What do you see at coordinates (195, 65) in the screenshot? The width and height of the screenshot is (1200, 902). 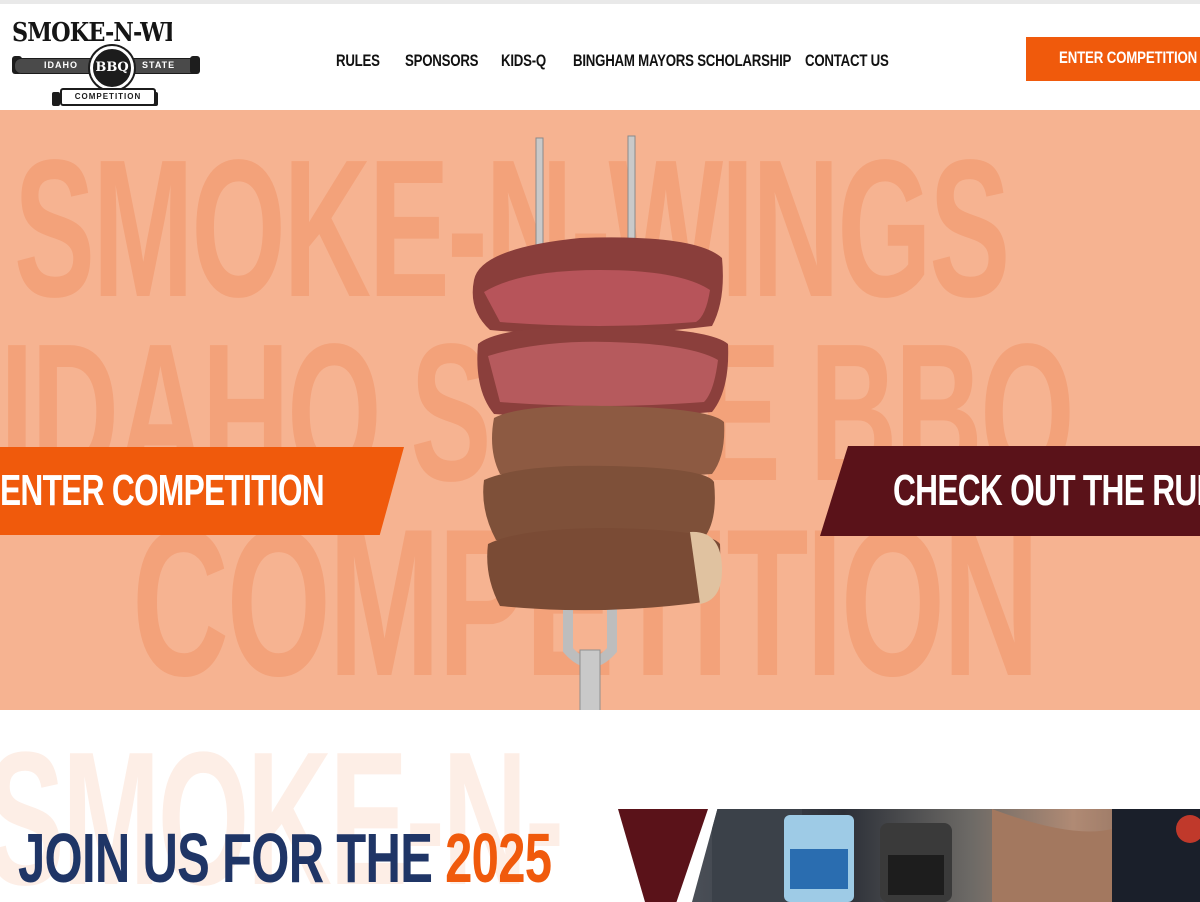 I see `logo-bar-cap-right` at bounding box center [195, 65].